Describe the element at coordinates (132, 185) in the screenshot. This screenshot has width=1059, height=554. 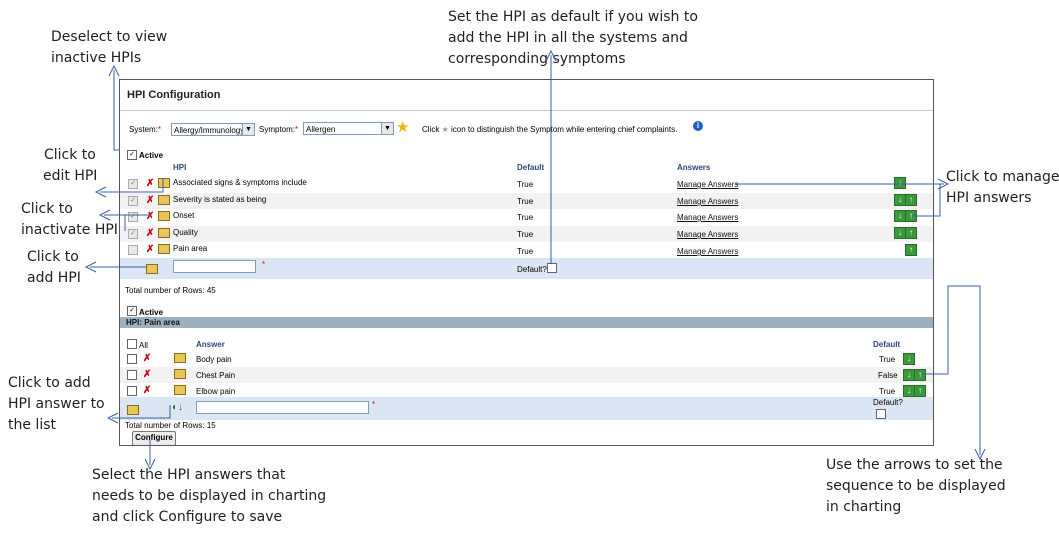
I see `line-edit` at that location.